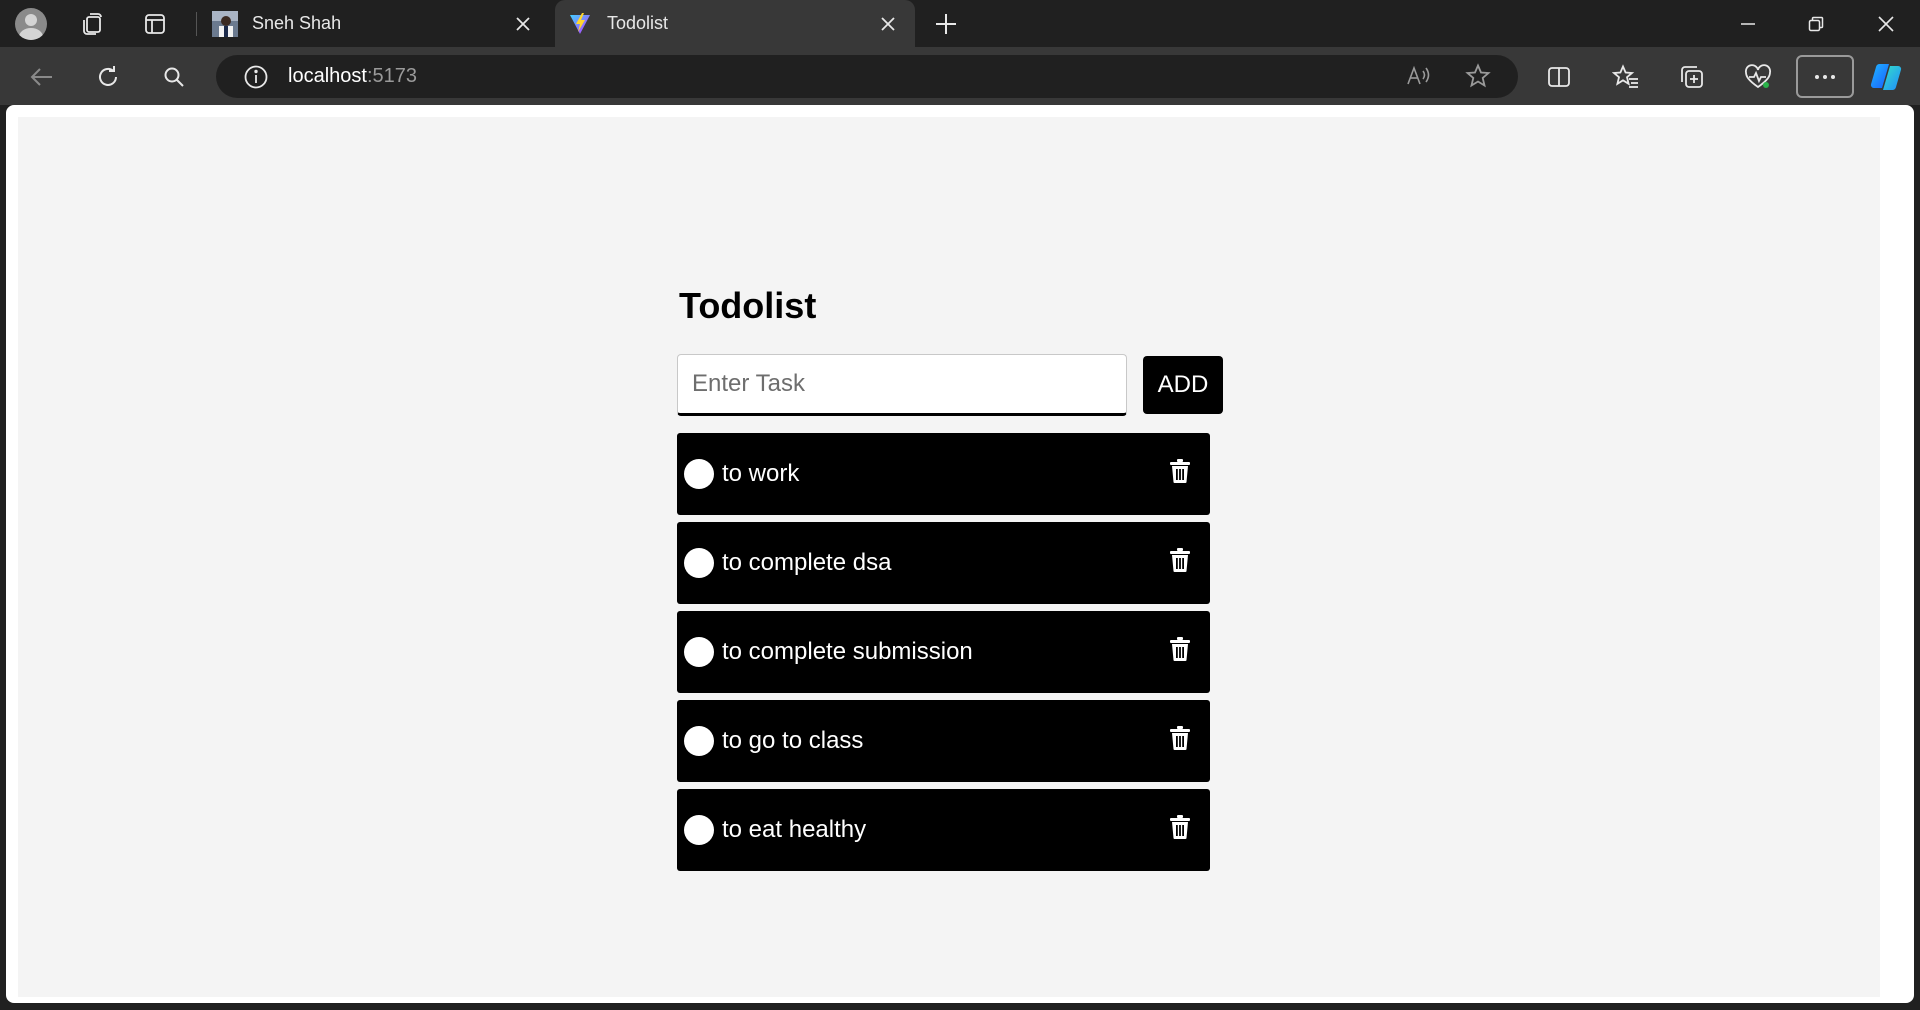 The height and width of the screenshot is (1010, 1920). I want to click on tab-strip: Sneh Shah Todolist, so click(960, 23).